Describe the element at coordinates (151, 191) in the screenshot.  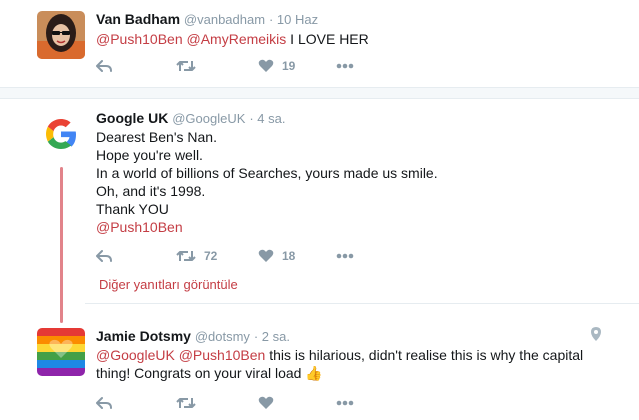
I see `tweet-line: Oh, and it's 1998.` at that location.